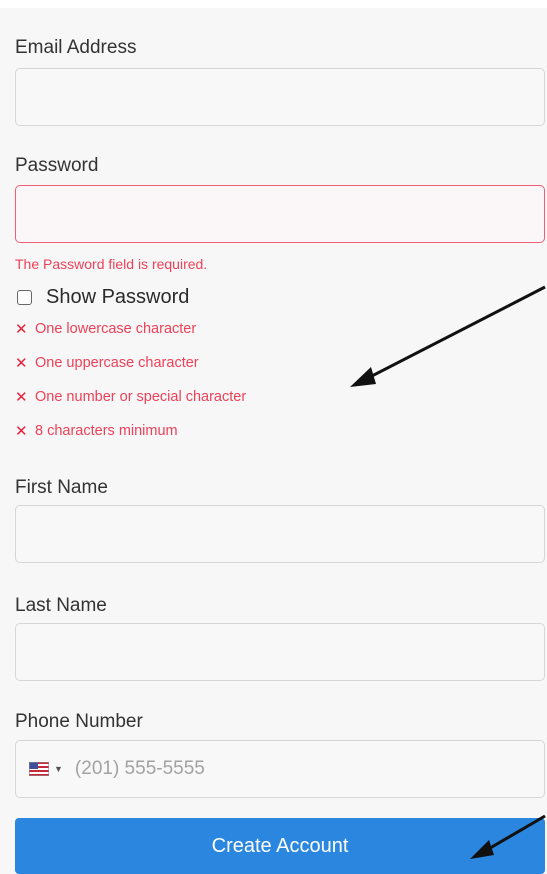 The height and width of the screenshot is (874, 547). What do you see at coordinates (76, 47) in the screenshot?
I see `email-label: Email Address` at bounding box center [76, 47].